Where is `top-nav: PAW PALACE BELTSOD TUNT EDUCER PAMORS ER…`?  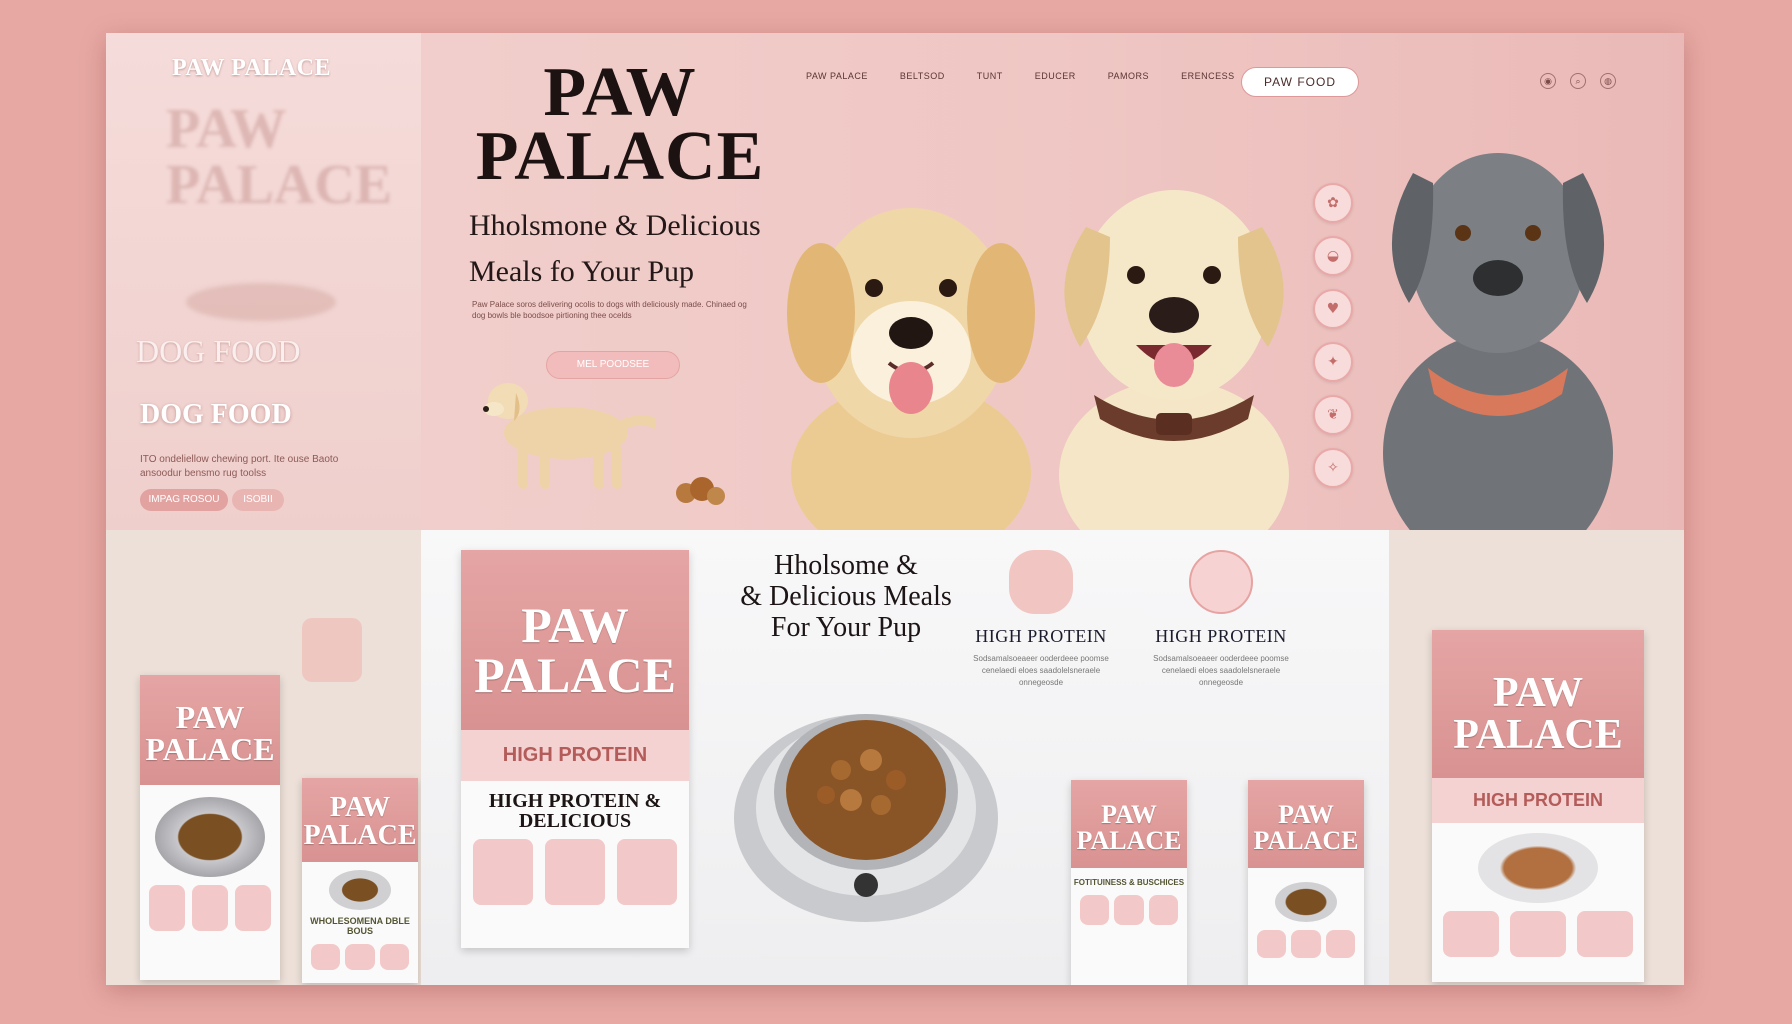
top-nav: PAW PALACE BELTSOD TUNT EDUCER PAMORS ER… is located at coordinates (1020, 76).